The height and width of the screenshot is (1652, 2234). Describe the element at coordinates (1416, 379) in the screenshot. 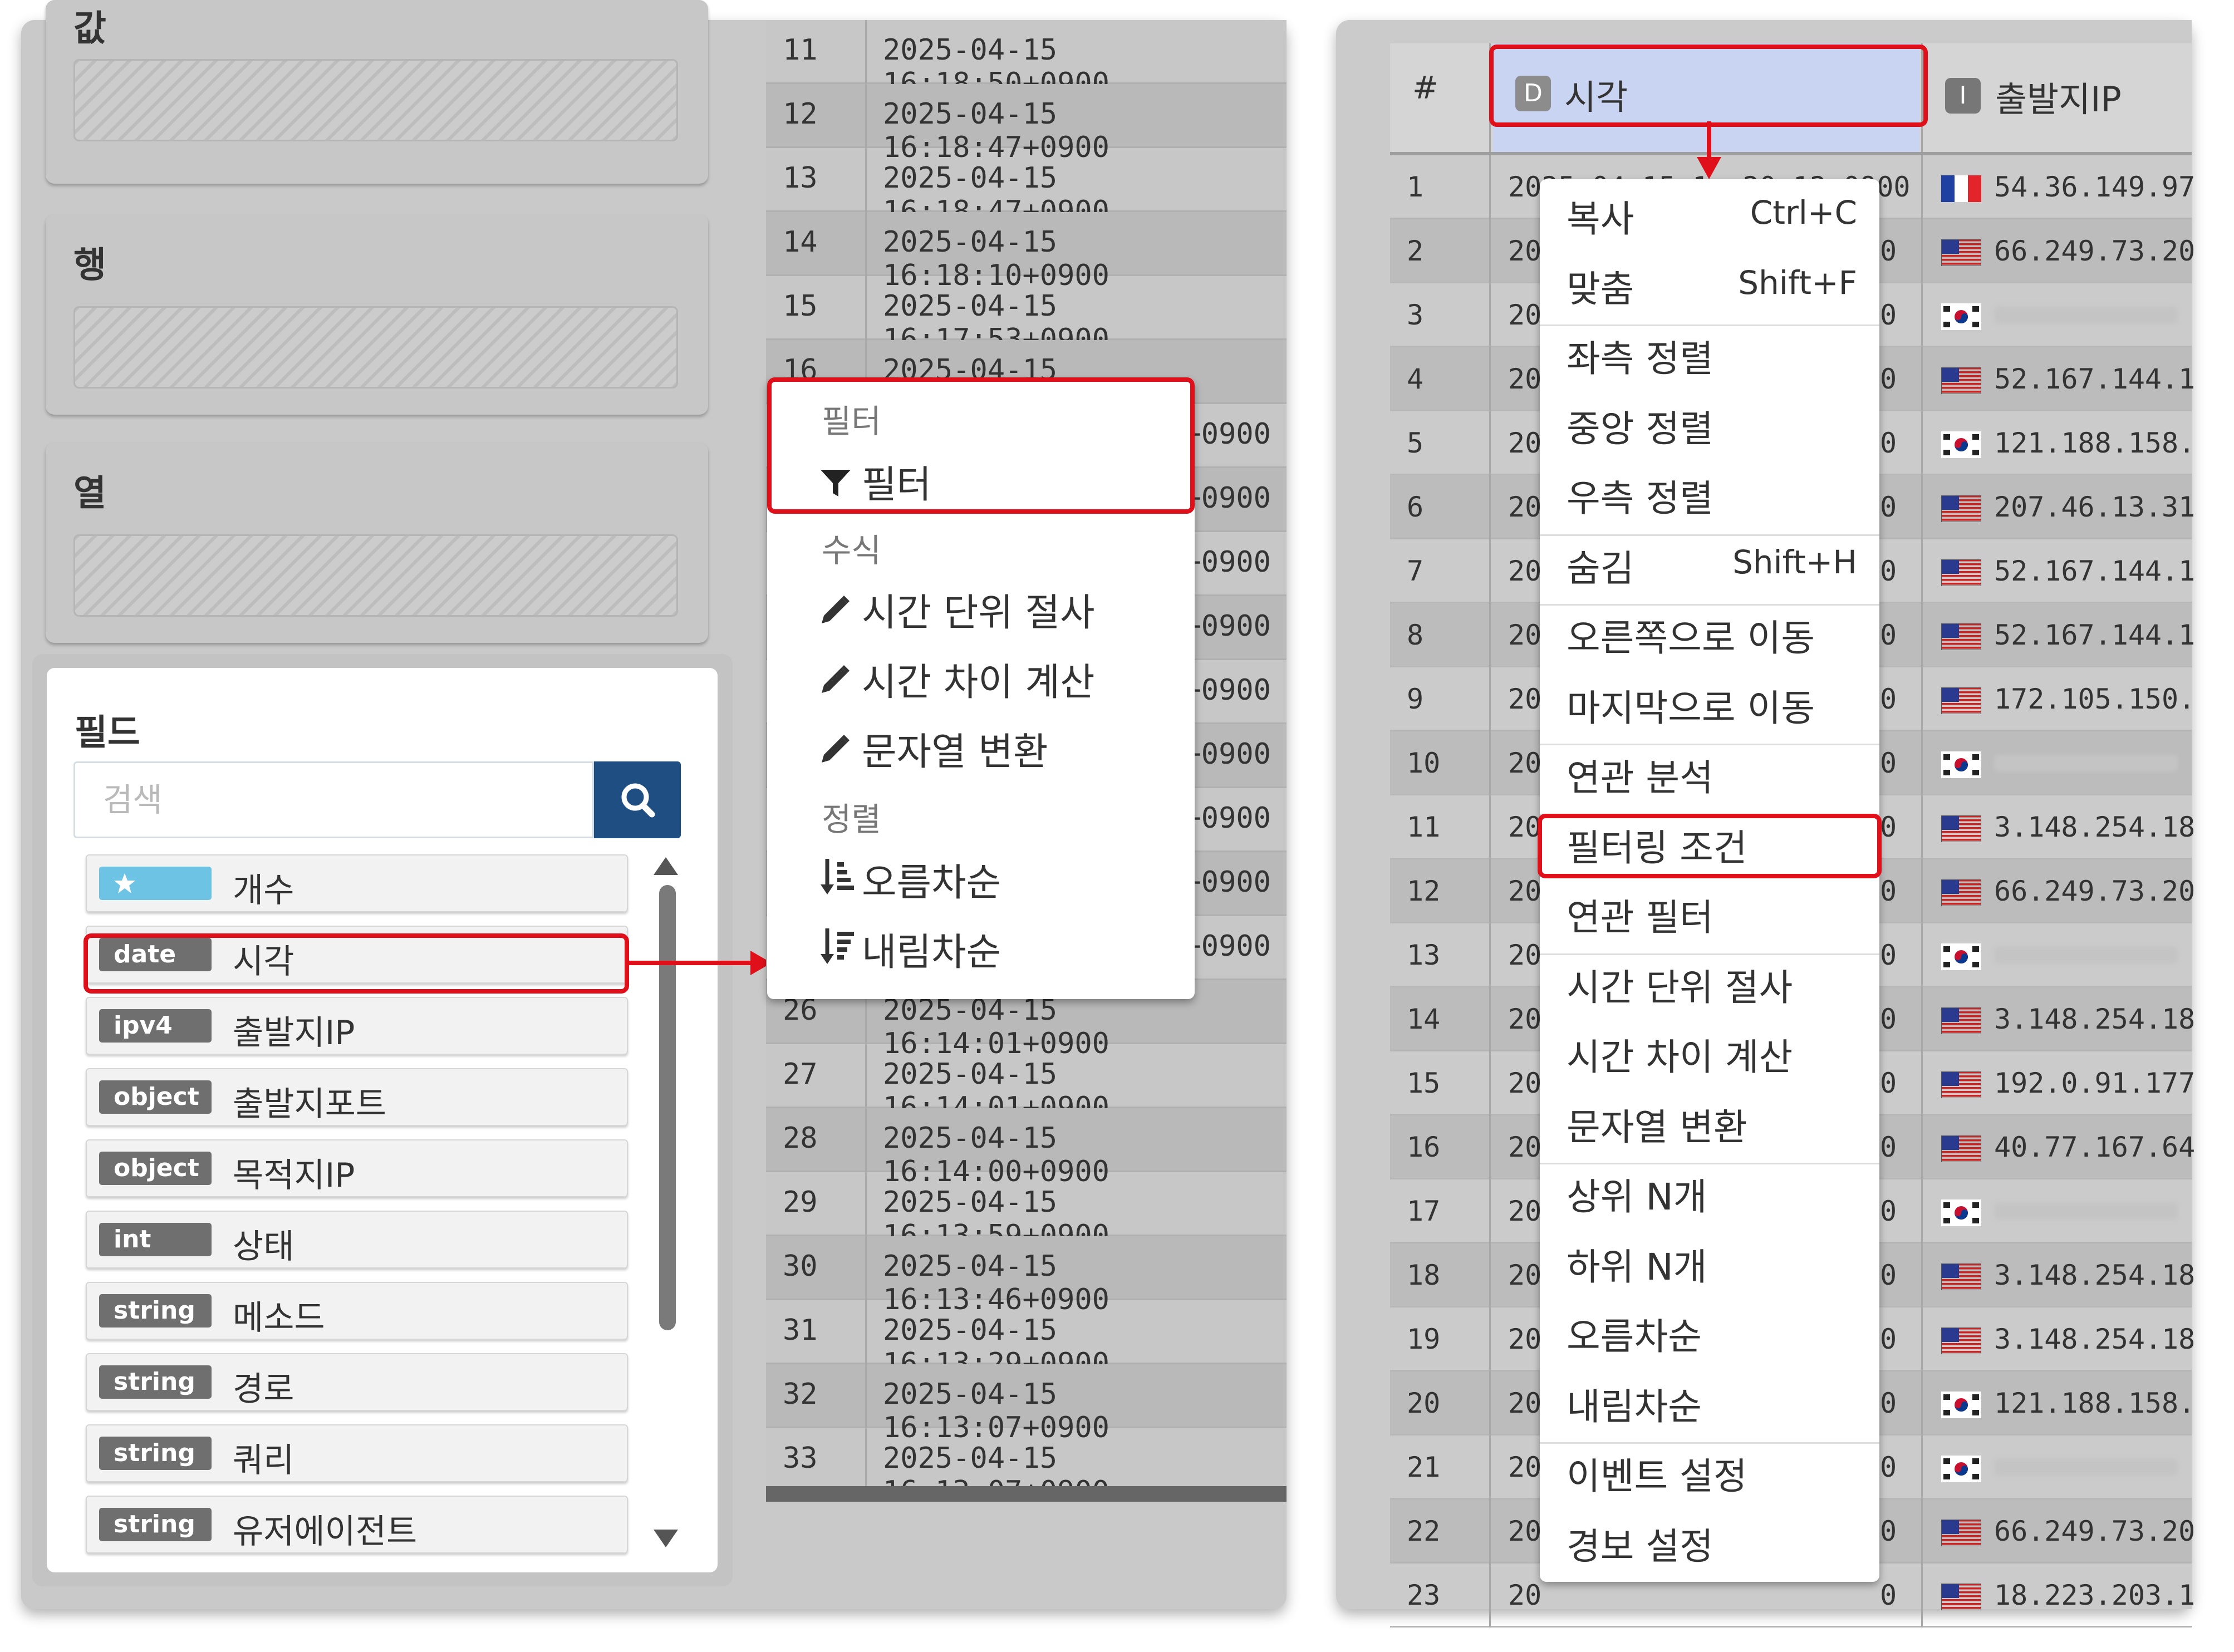

I see `row-number: 4` at that location.